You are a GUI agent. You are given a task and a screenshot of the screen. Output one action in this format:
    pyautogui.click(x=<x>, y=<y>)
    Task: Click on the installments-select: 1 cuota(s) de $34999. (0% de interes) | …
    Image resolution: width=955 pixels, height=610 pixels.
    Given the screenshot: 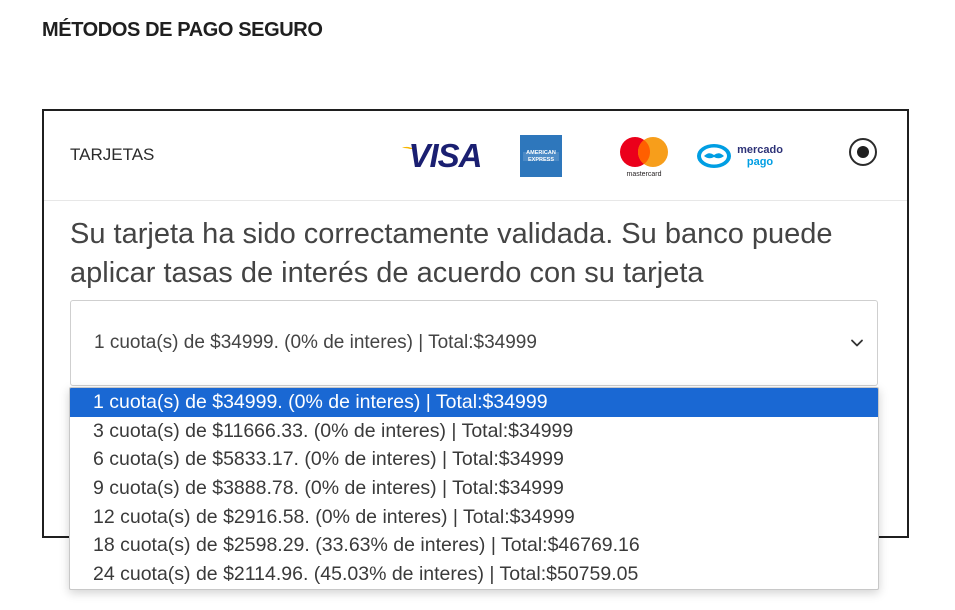 What is the action you would take?
    pyautogui.click(x=474, y=343)
    